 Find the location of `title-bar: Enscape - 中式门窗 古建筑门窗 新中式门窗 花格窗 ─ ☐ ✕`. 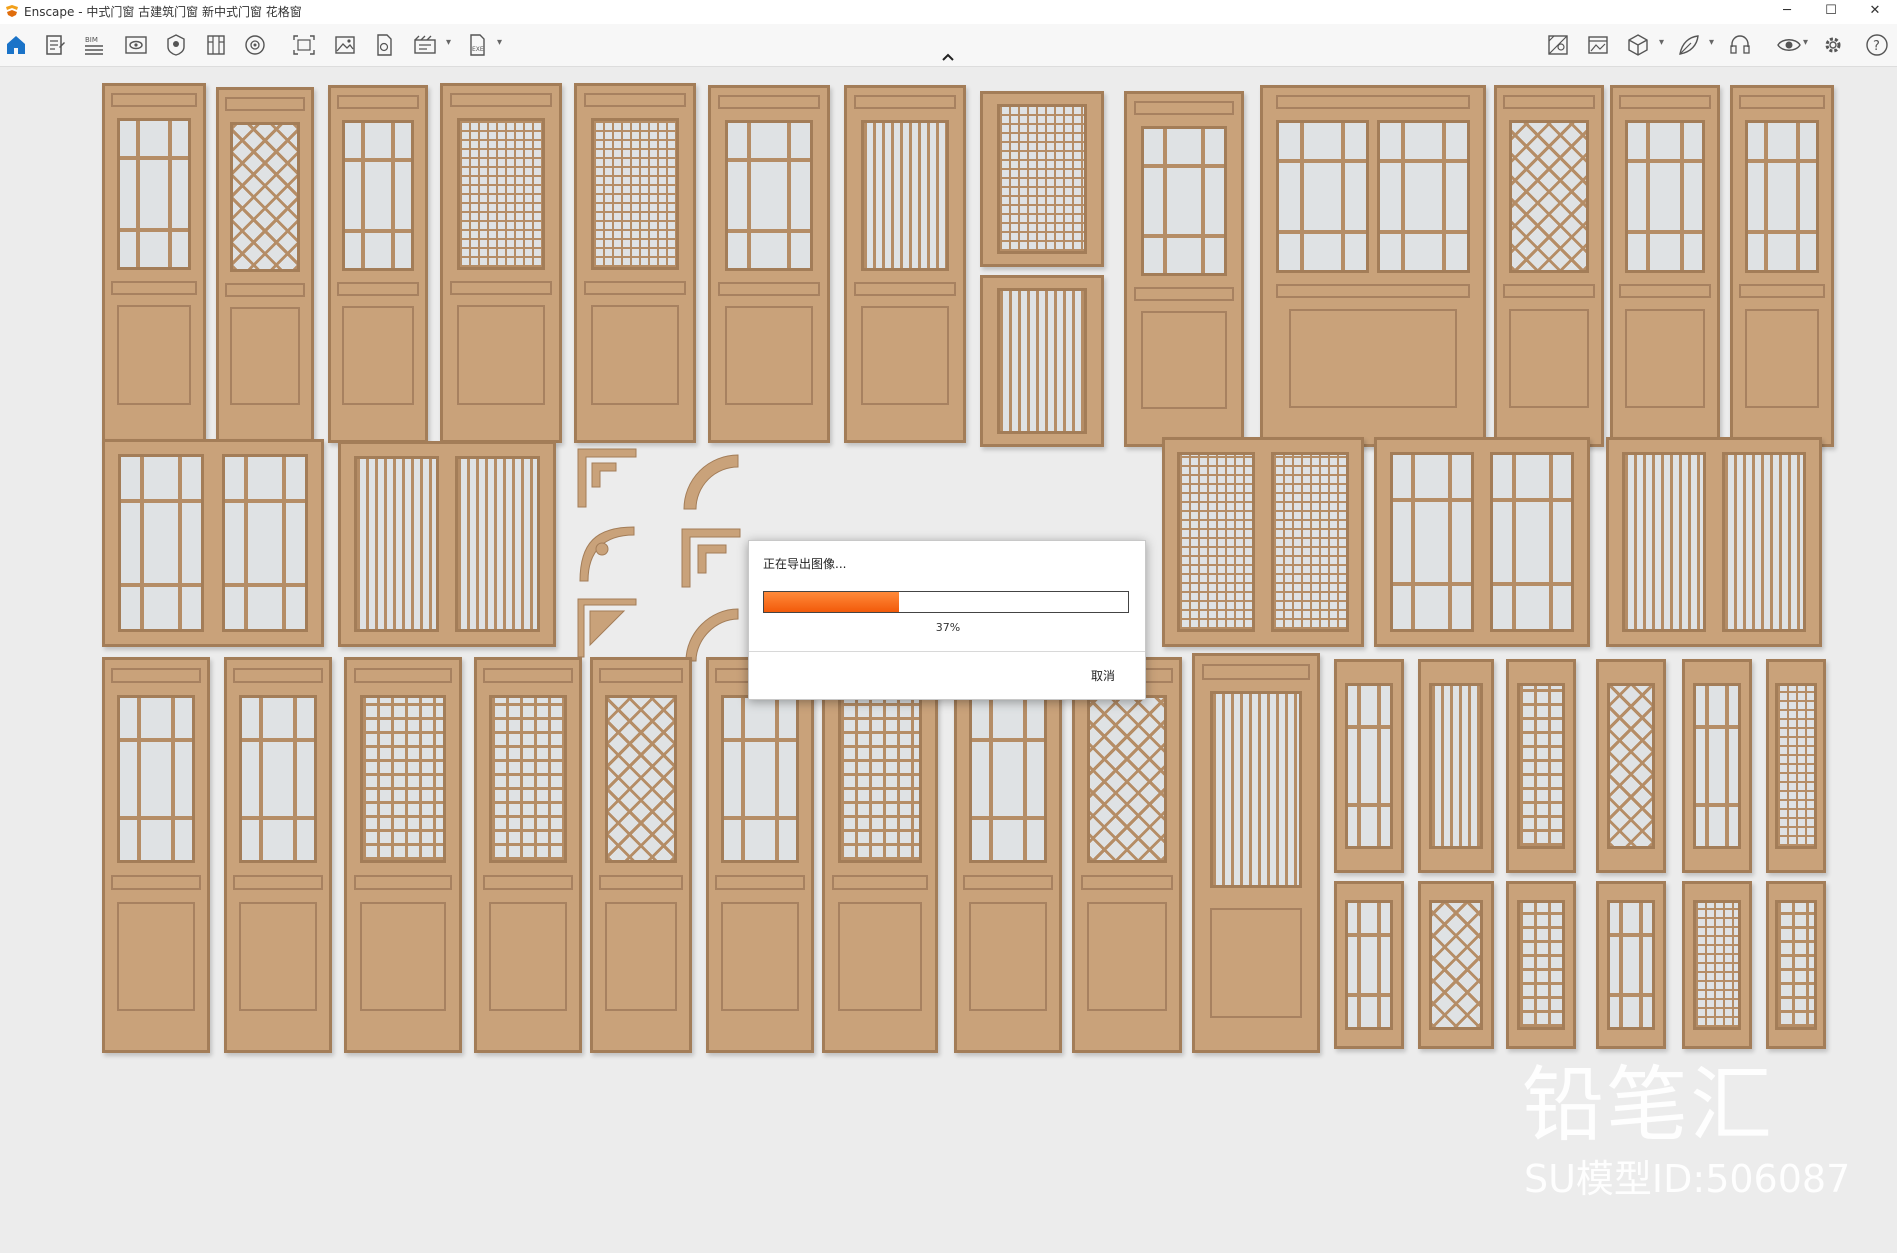

title-bar: Enscape - 中式门窗 古建筑门窗 新中式门窗 花格窗 ─ ☐ ✕ is located at coordinates (948, 12).